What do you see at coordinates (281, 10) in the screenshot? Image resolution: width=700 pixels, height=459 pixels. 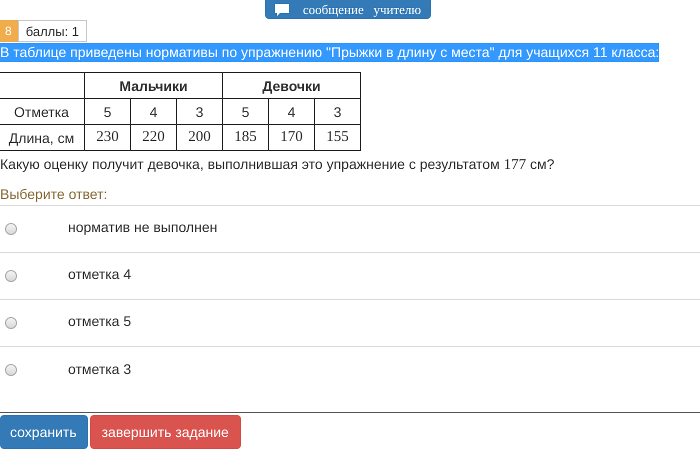 I see `speech-bubble-icon` at bounding box center [281, 10].